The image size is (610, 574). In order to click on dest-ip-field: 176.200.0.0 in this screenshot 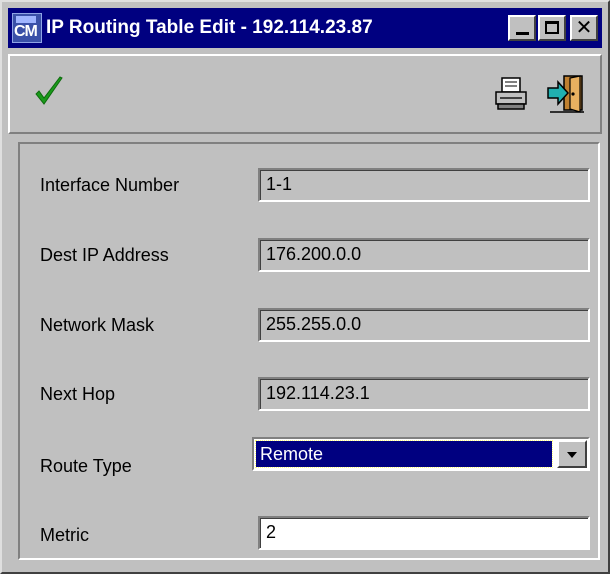, I will do `click(424, 255)`.